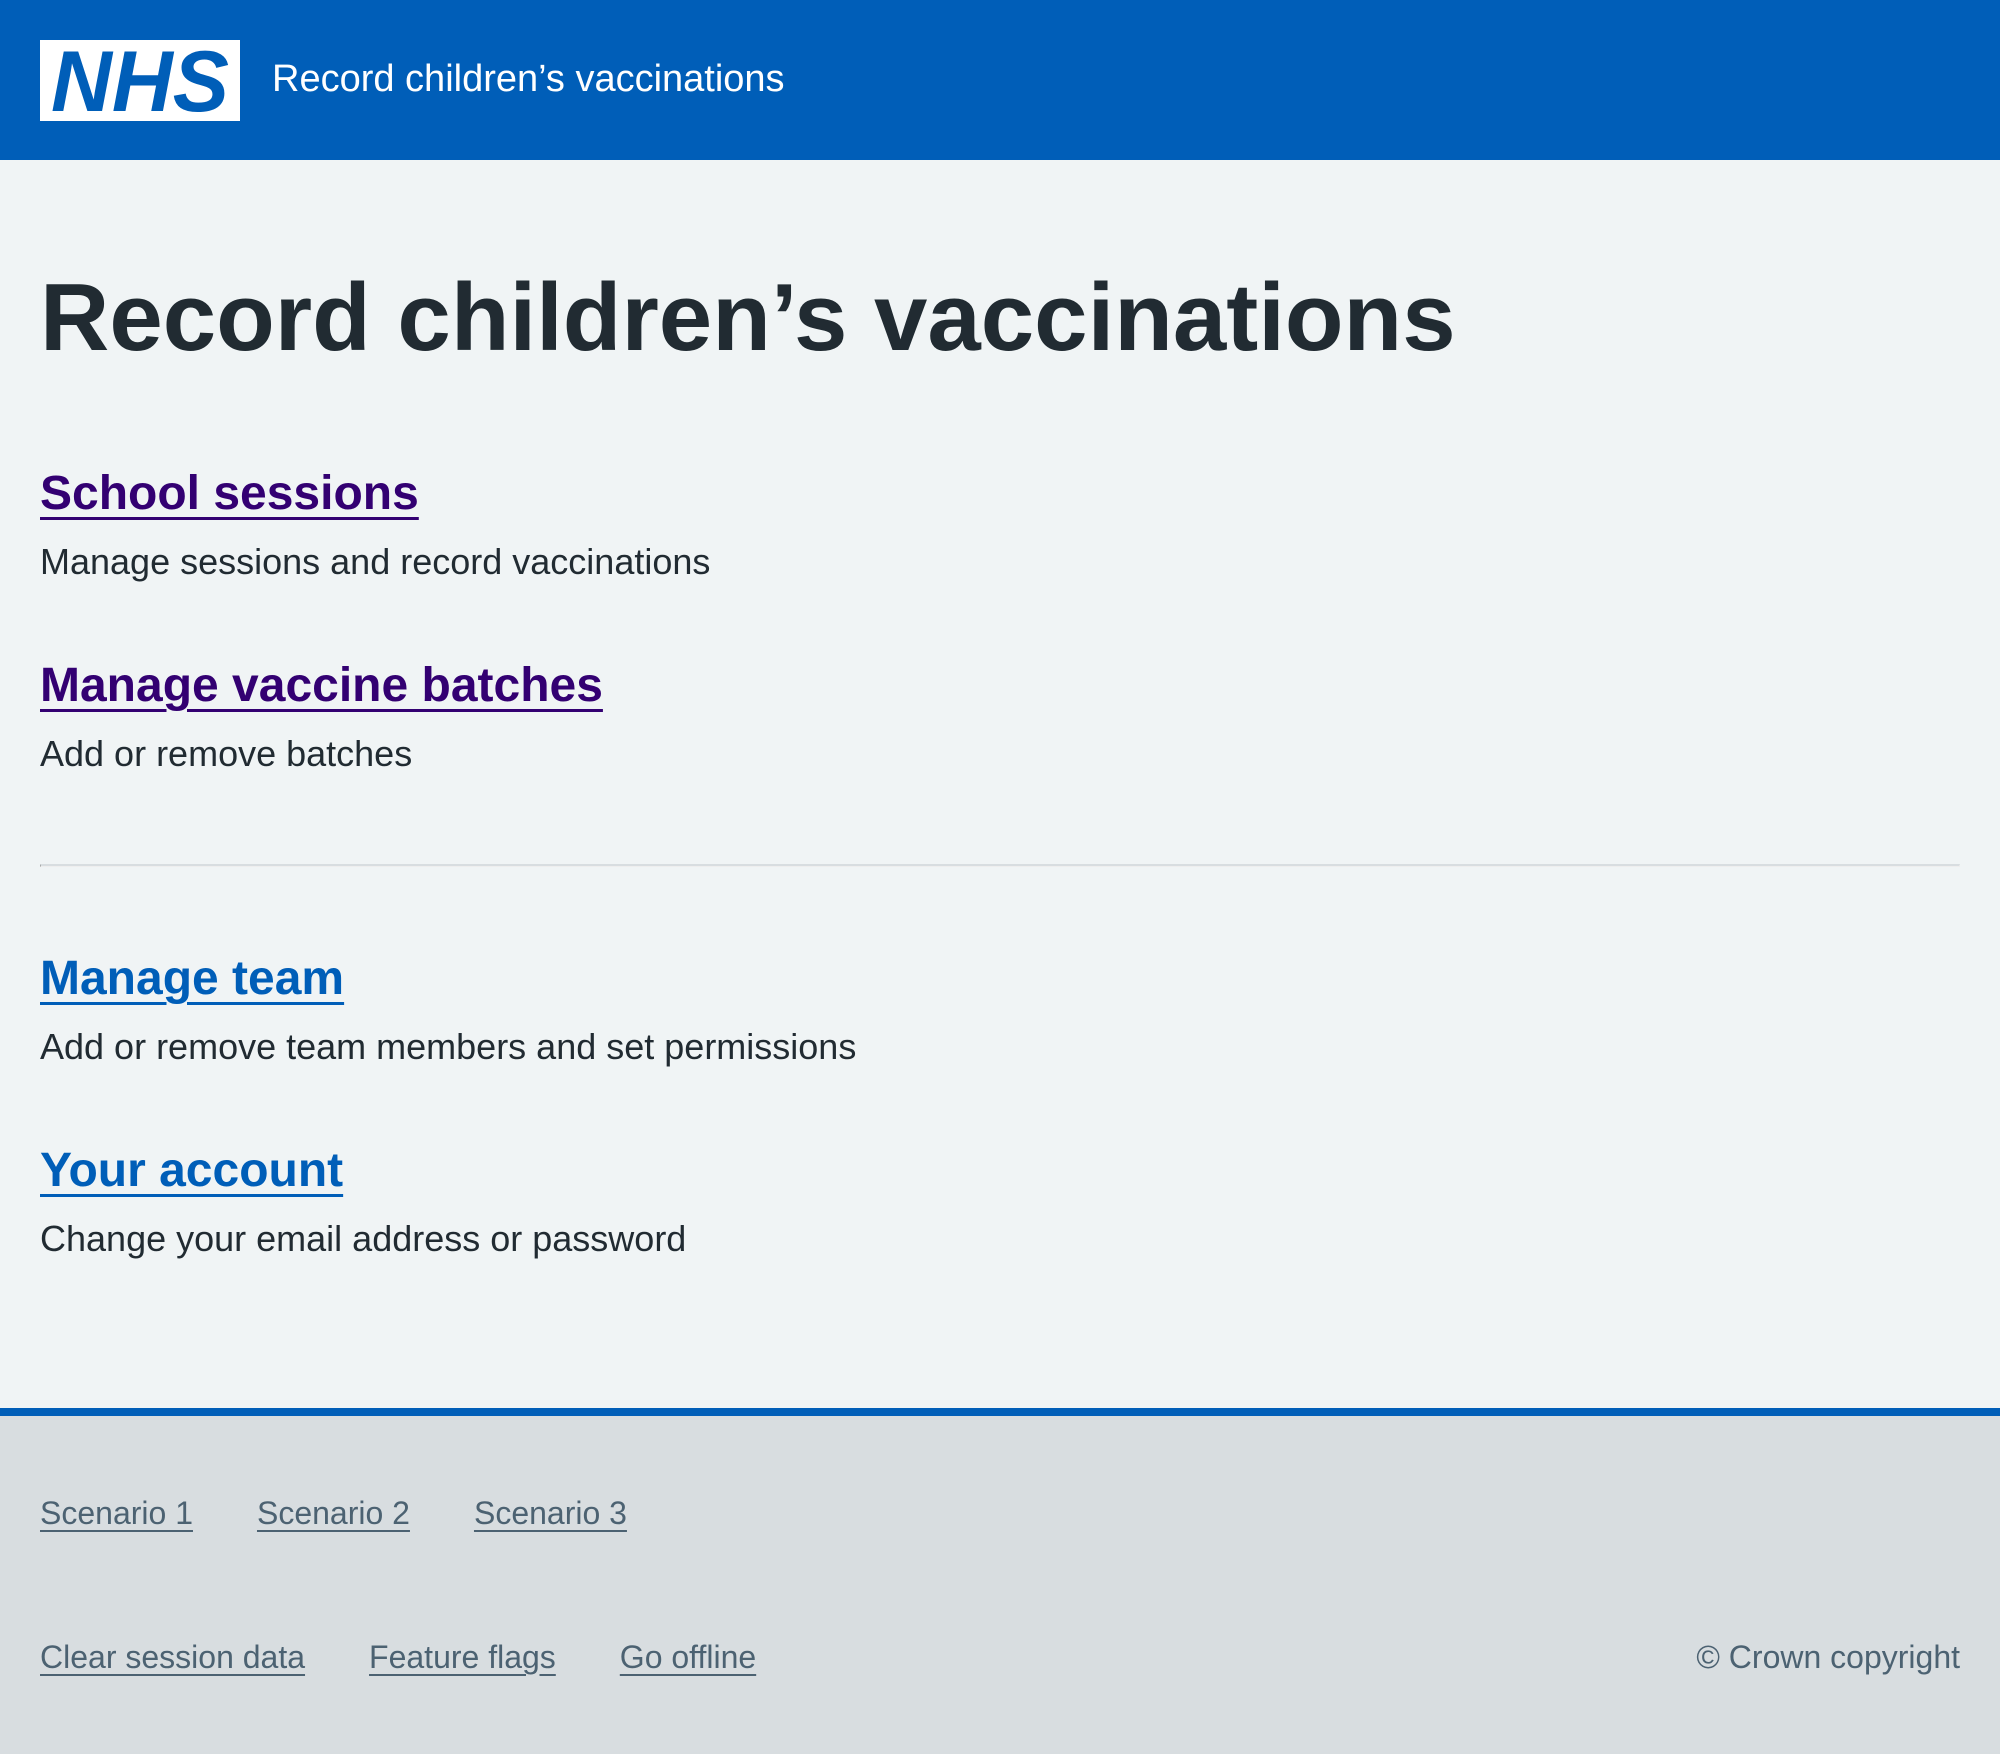  Describe the element at coordinates (1000, 80) in the screenshot. I see `site-header: NHS Record children’s vaccinations` at that location.